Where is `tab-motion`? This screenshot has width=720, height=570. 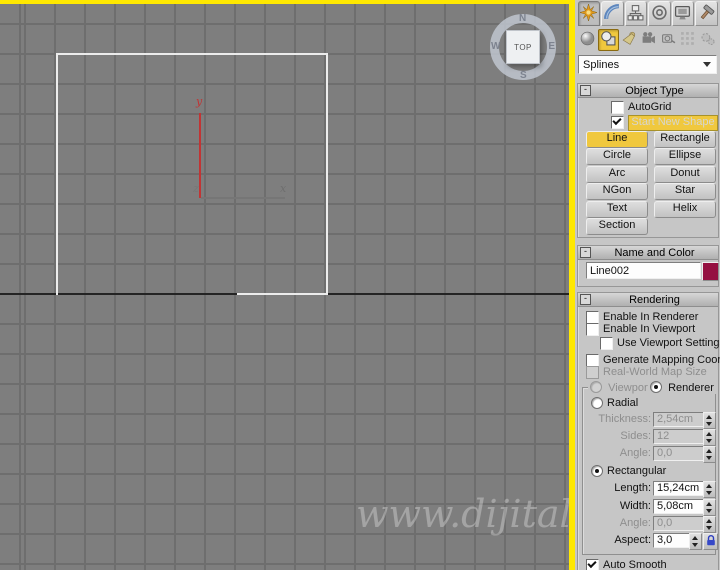
tab-motion is located at coordinates (659, 13).